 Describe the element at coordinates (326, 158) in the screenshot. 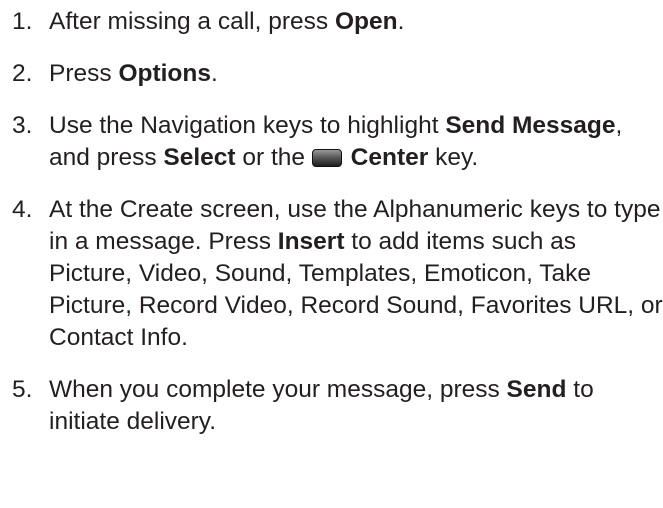

I see `center-key-icon` at that location.